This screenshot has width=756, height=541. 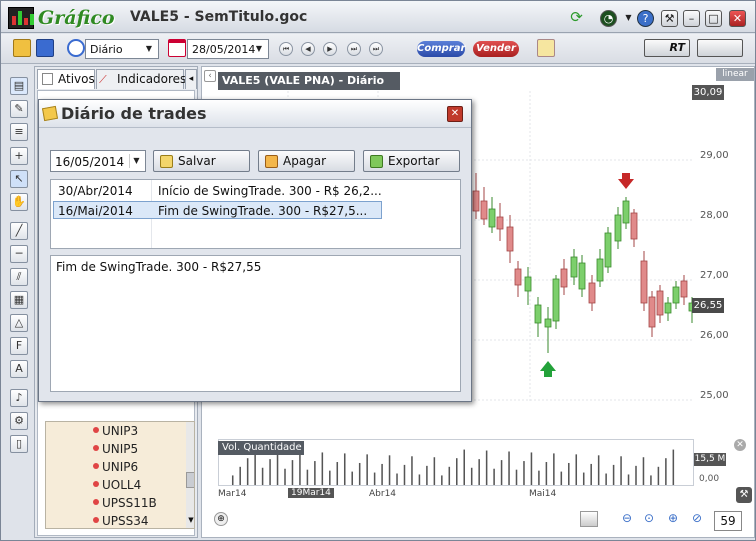 What do you see at coordinates (19, 444) in the screenshot?
I see `document-icon: ▯` at bounding box center [19, 444].